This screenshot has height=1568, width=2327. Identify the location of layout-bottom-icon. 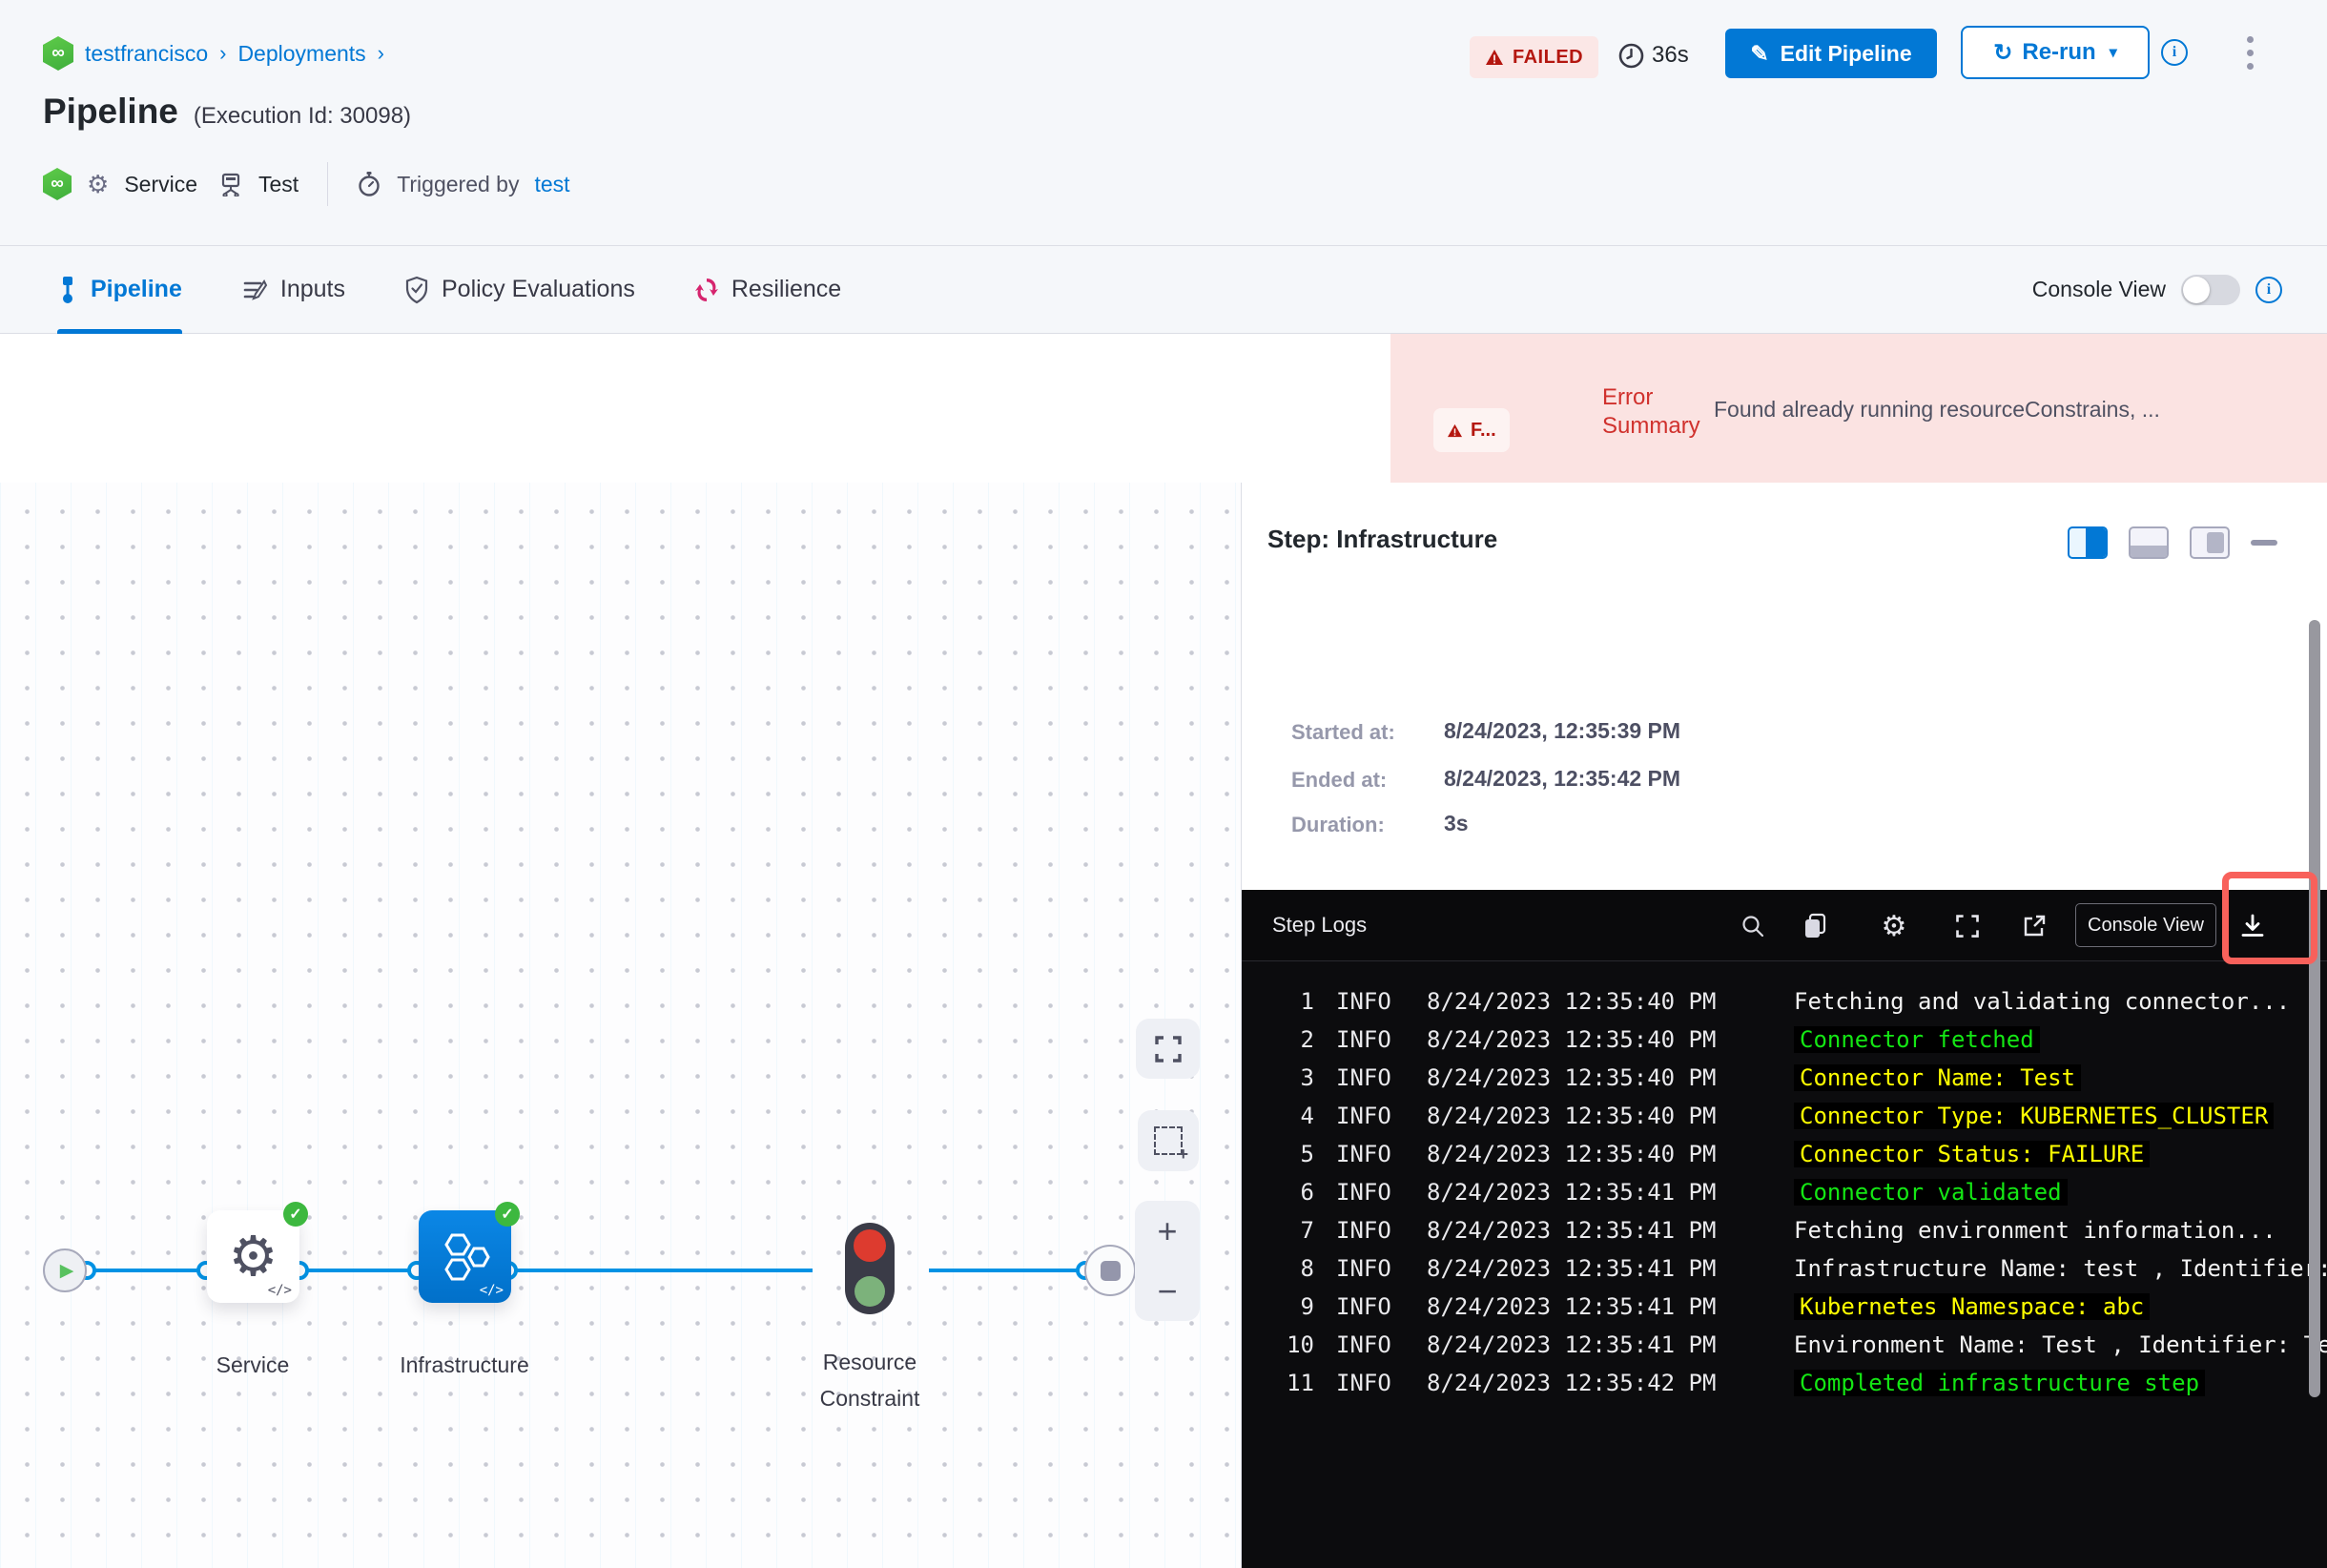
(2149, 542).